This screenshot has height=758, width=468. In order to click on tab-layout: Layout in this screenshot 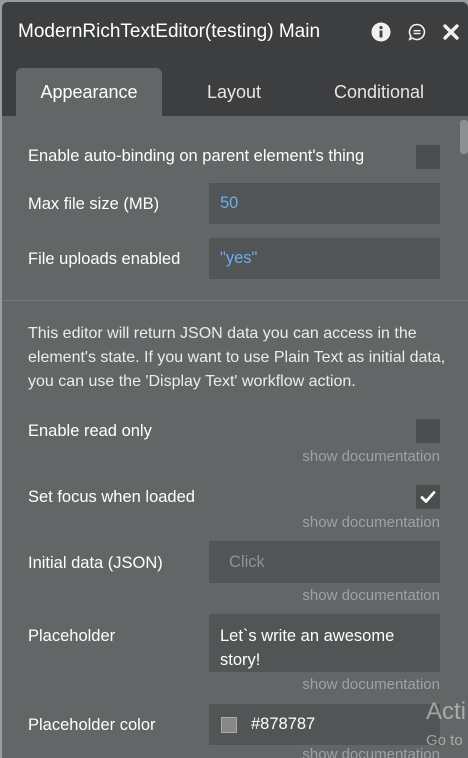, I will do `click(234, 92)`.